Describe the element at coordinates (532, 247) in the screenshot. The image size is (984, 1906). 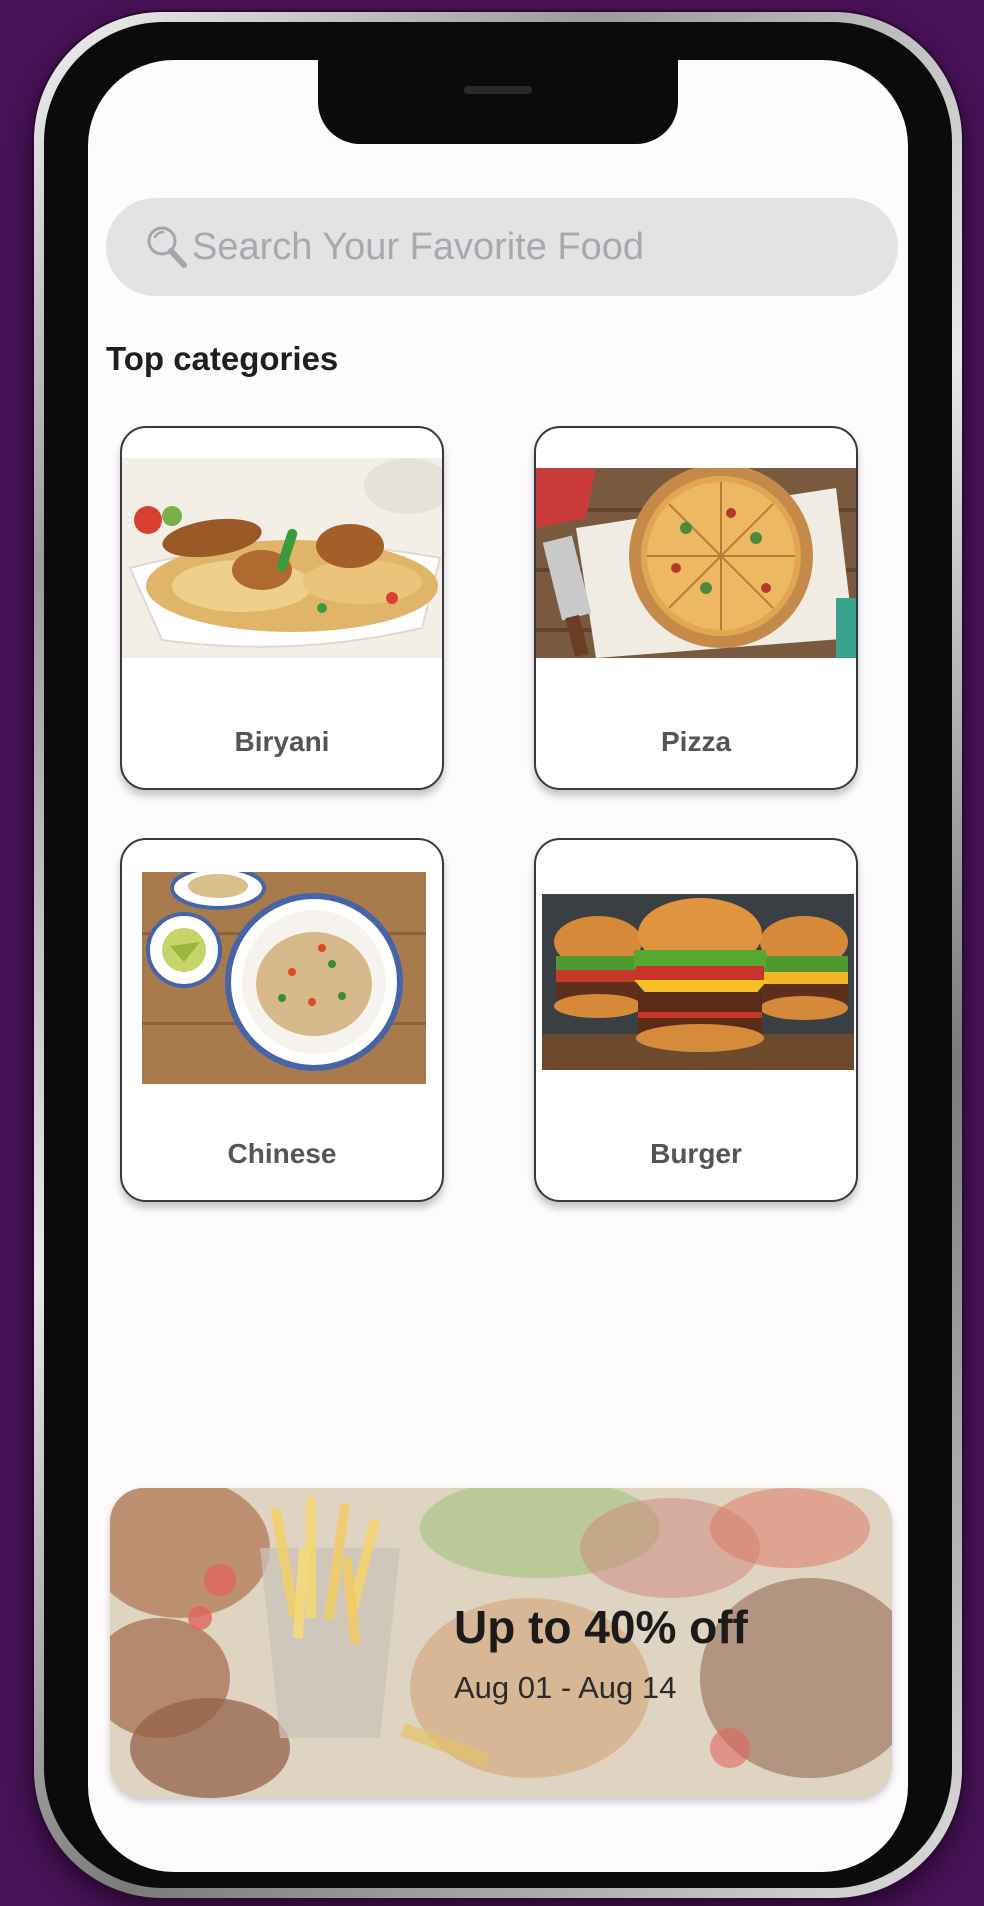
I see `search-input` at that location.